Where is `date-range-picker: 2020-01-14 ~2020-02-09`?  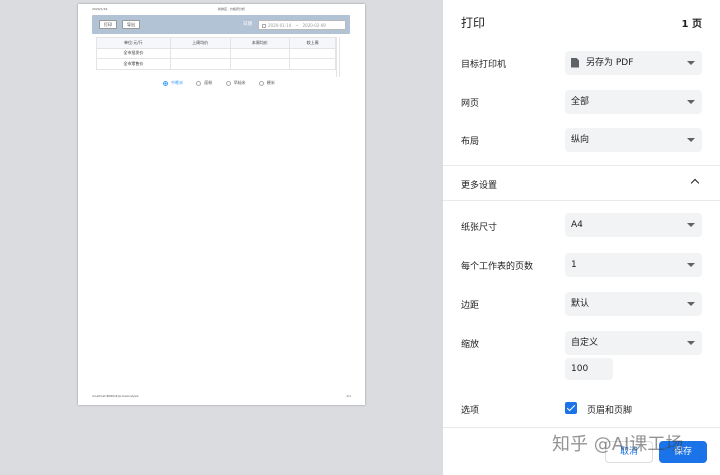 date-range-picker: 2020-01-14 ~2020-02-09 is located at coordinates (302, 25).